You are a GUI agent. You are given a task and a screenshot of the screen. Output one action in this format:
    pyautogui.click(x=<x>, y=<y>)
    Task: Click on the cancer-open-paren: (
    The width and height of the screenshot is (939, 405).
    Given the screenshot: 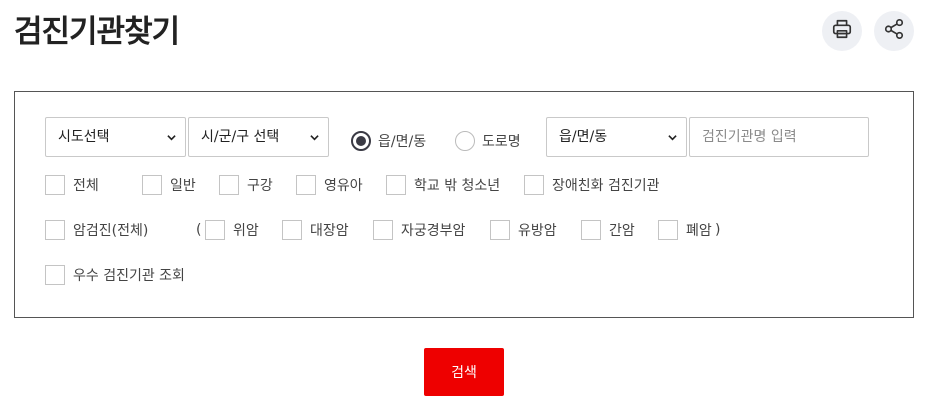 What is the action you would take?
    pyautogui.click(x=199, y=230)
    